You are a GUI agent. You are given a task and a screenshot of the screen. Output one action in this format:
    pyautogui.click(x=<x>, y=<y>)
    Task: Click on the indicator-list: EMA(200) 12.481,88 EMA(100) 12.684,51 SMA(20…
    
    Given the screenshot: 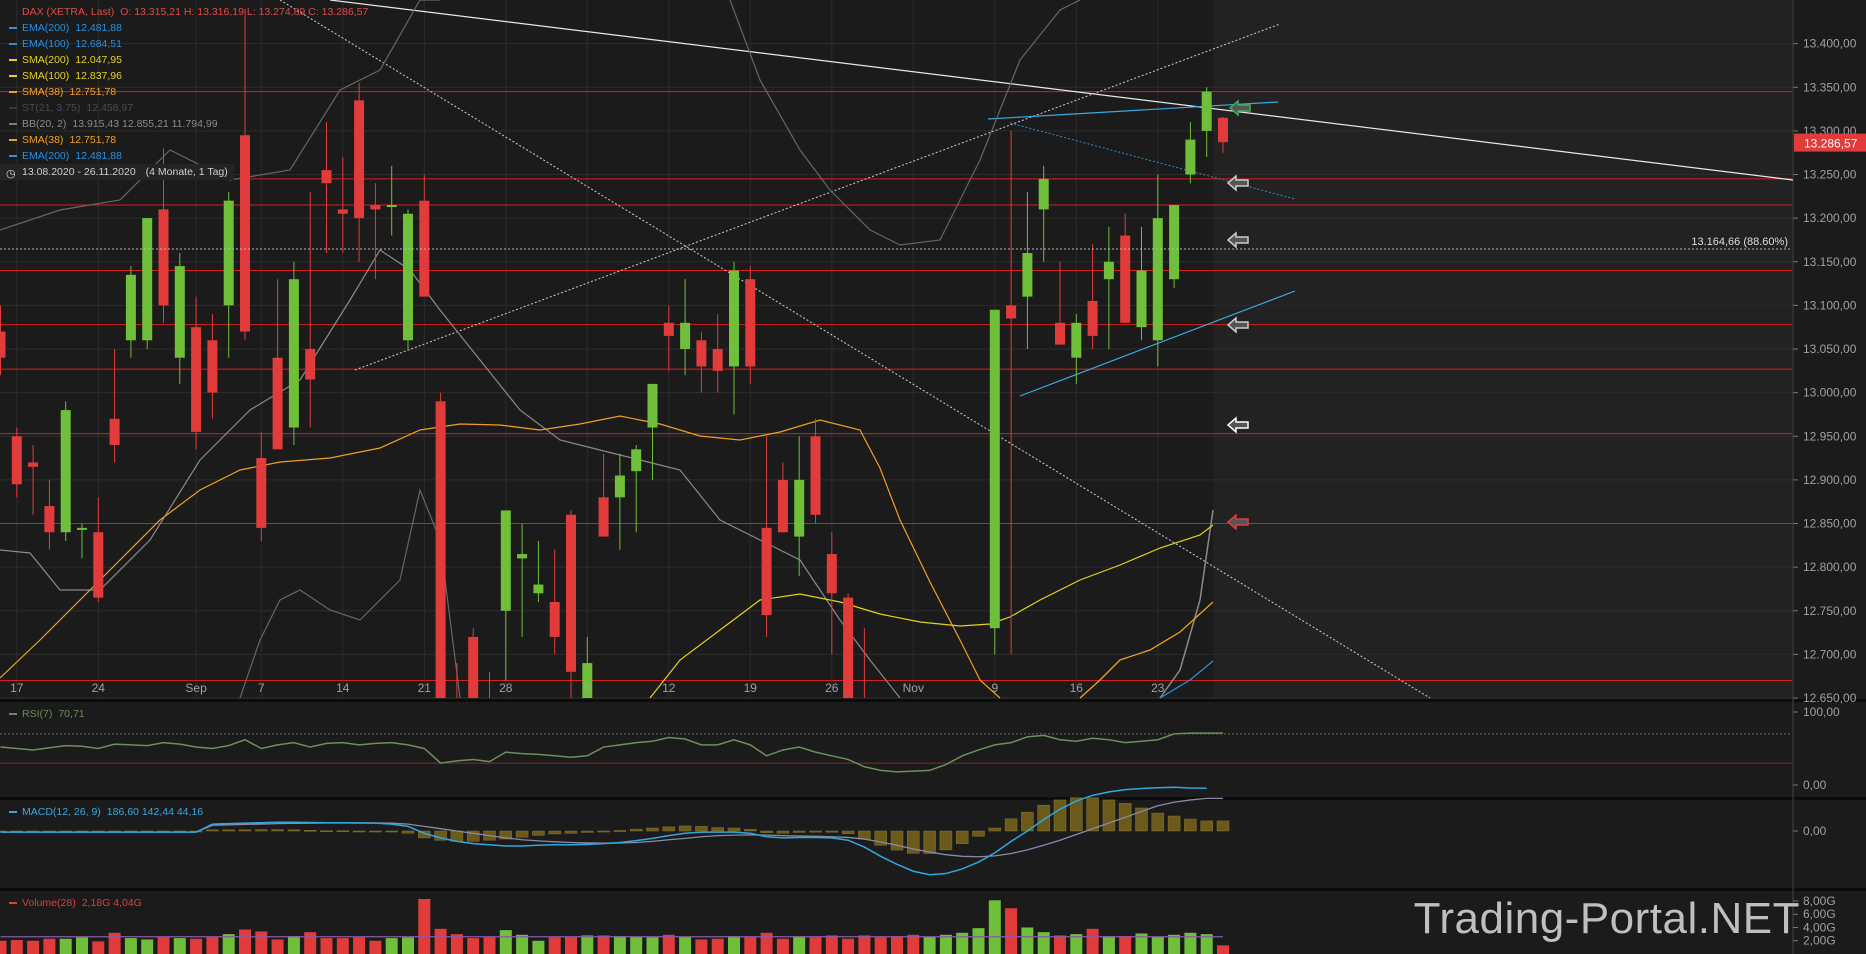 What is the action you would take?
    pyautogui.click(x=184, y=92)
    